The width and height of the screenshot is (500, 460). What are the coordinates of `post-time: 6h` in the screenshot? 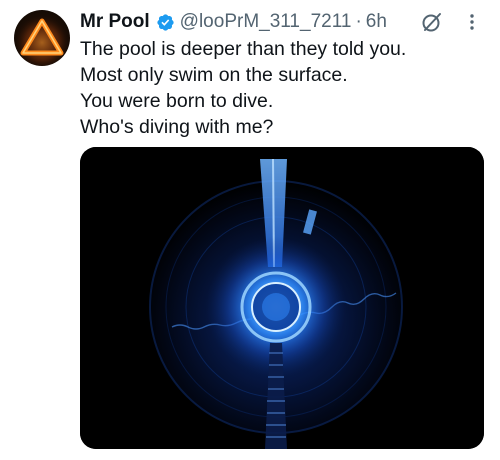 It's located at (376, 22).